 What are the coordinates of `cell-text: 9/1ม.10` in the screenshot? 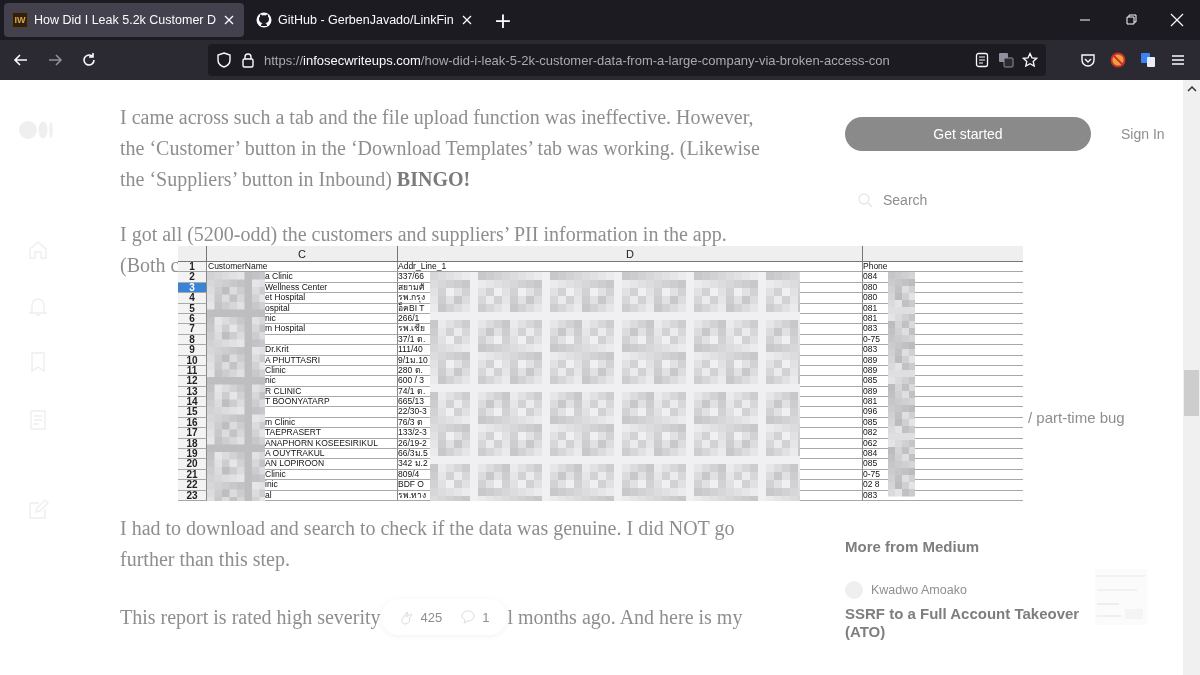 It's located at (413, 359).